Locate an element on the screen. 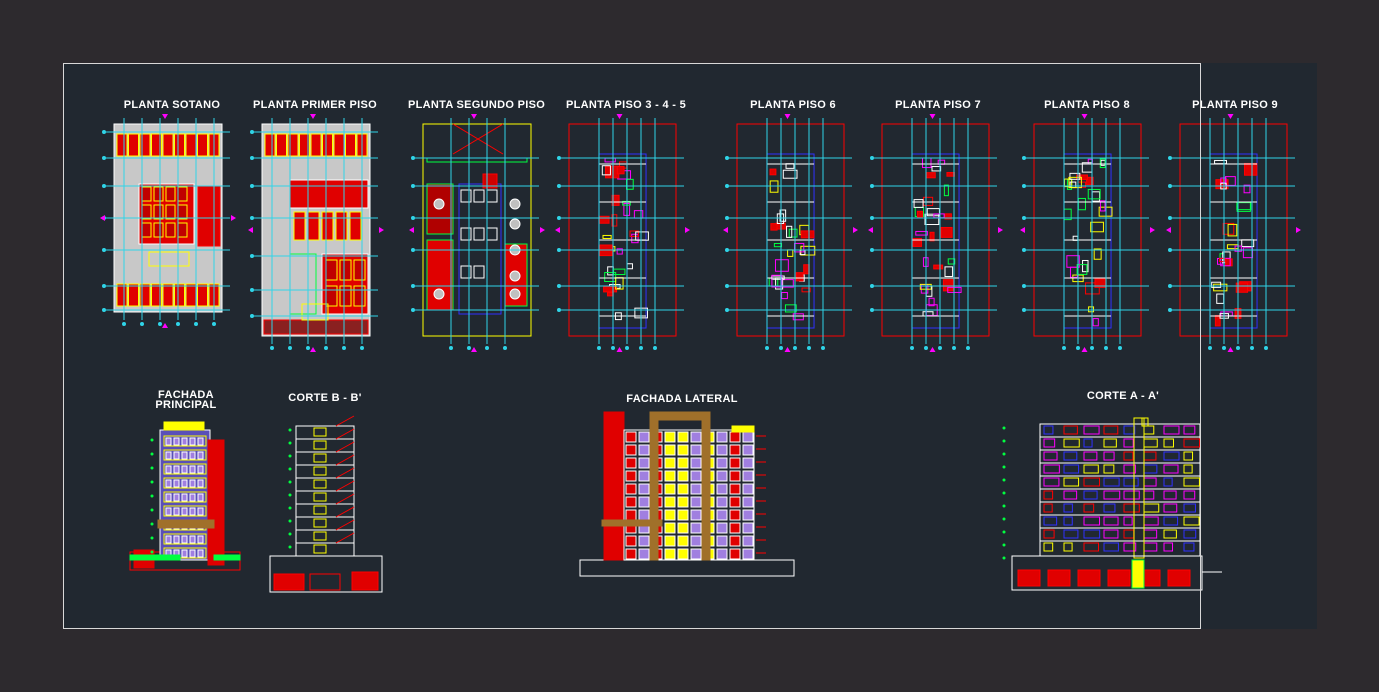 The width and height of the screenshot is (1379, 692). plan-primer-piso is located at coordinates (316, 233).